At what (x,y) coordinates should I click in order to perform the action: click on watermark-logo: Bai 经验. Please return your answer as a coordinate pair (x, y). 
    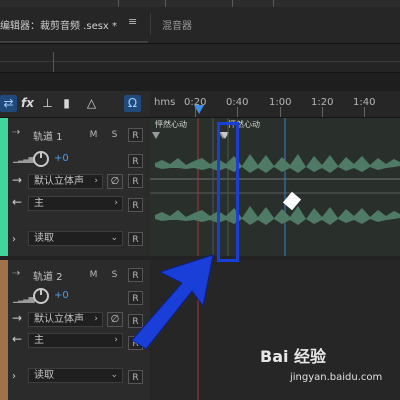
    Looking at the image, I should click on (293, 356).